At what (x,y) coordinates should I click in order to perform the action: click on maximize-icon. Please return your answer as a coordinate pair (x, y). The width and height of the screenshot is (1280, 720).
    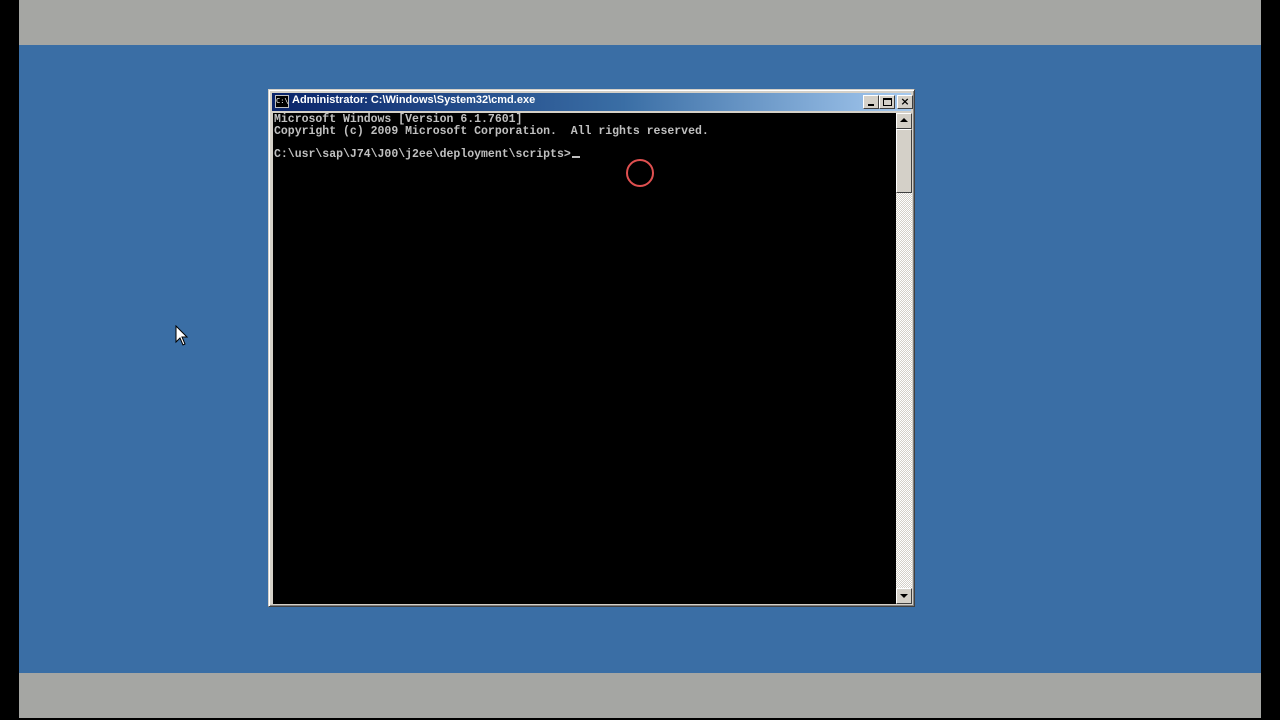
    Looking at the image, I should click on (887, 102).